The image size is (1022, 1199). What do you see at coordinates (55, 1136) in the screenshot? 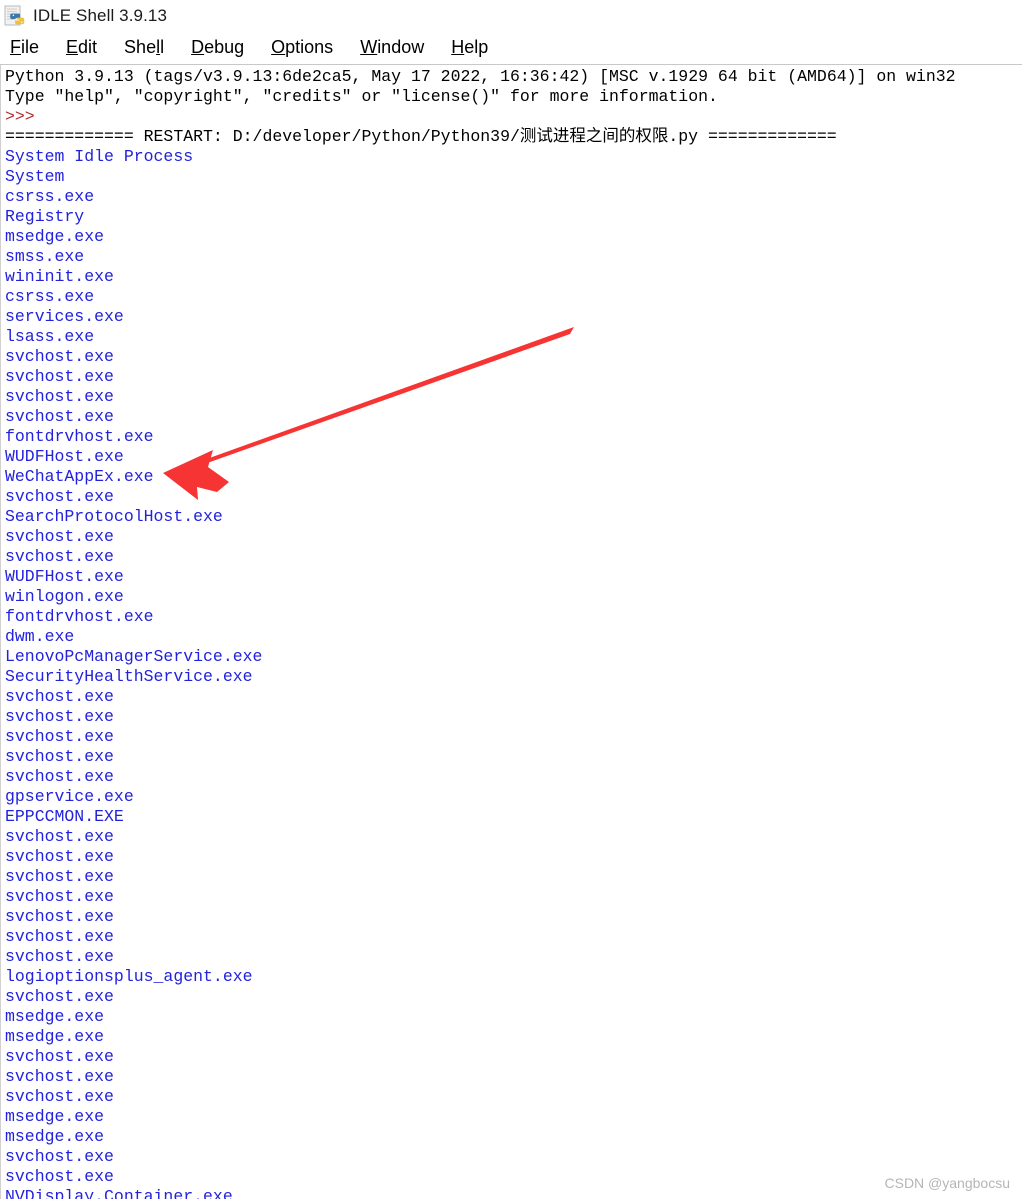
I see `process-line-49: msedge.exe` at bounding box center [55, 1136].